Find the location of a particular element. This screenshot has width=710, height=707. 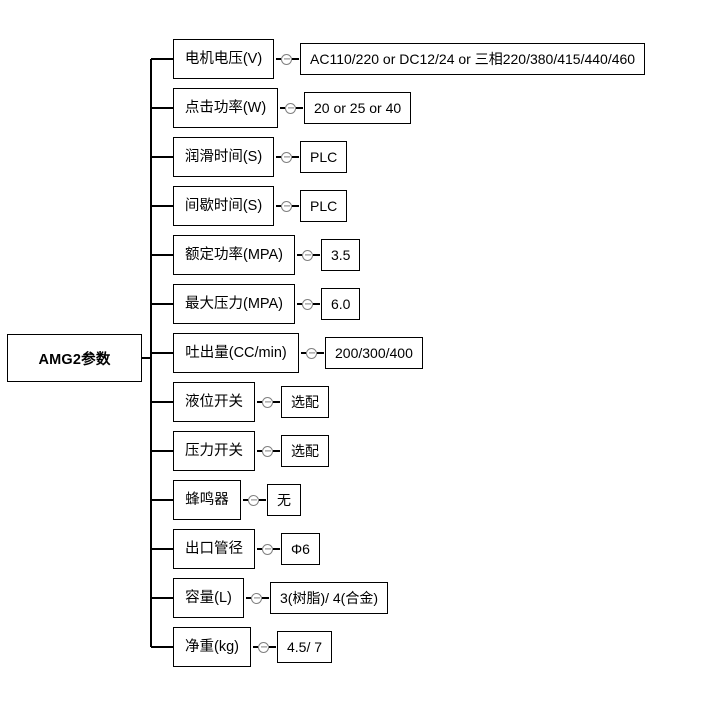

parameter-label-text: 点击功率(W) is located at coordinates (225, 107).